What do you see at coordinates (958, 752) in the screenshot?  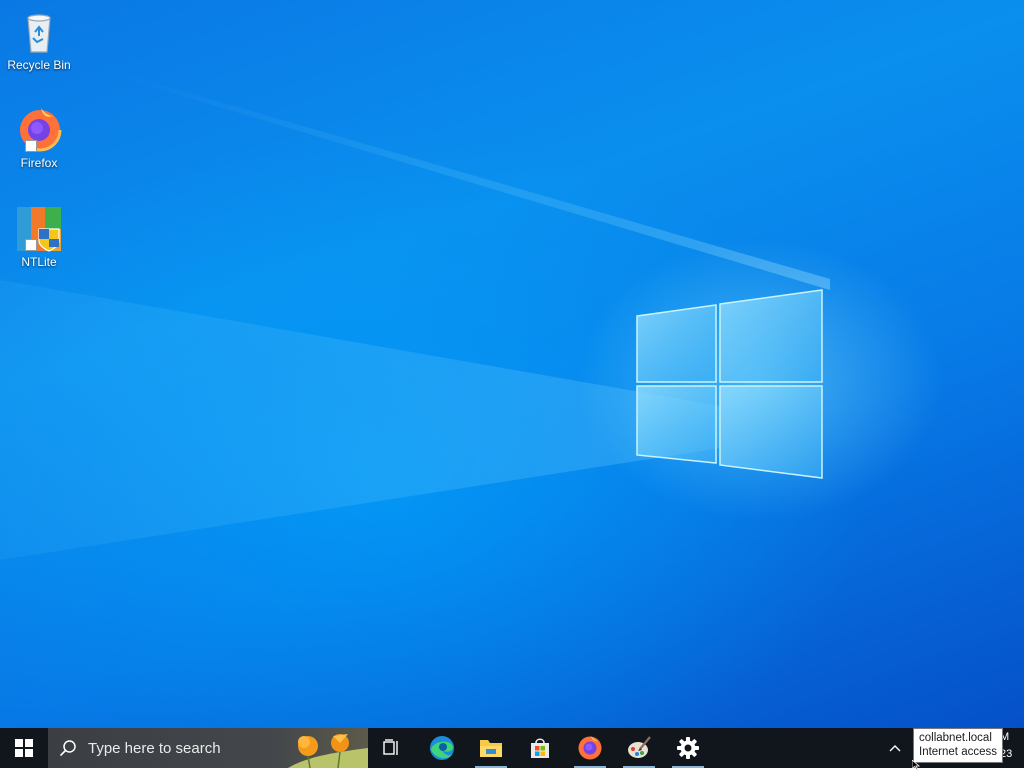 I see `tooltip-line: Internet access` at bounding box center [958, 752].